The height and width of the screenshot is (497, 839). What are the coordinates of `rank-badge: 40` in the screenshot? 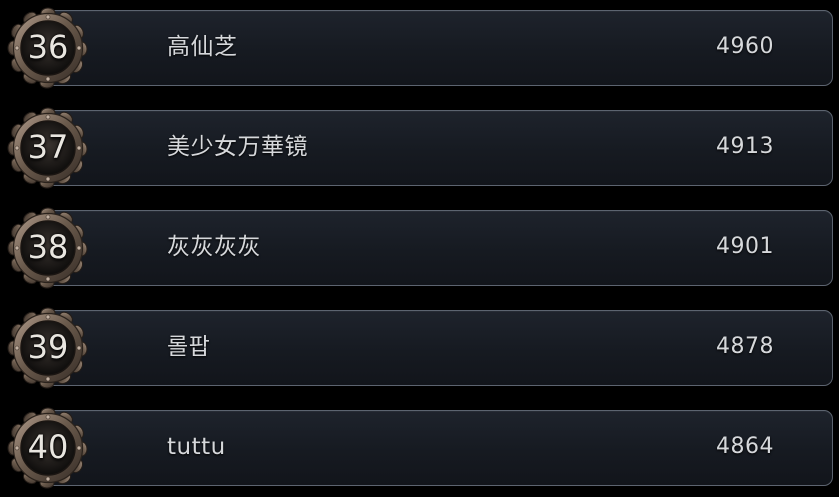 It's located at (48, 447).